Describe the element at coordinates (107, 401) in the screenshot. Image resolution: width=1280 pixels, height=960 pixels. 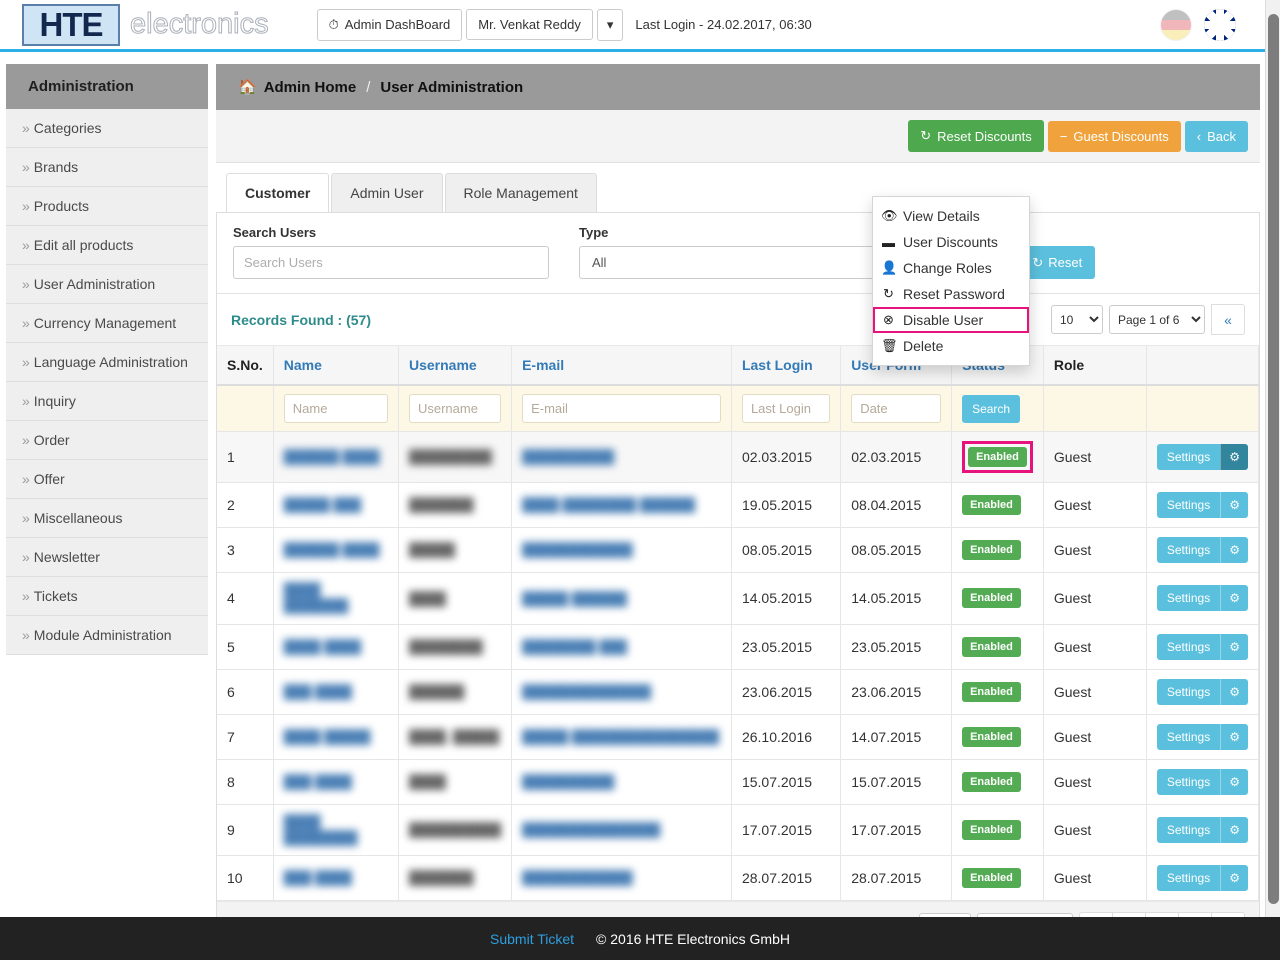
I see `sidebar-item-inquiry: » Inquiry` at that location.